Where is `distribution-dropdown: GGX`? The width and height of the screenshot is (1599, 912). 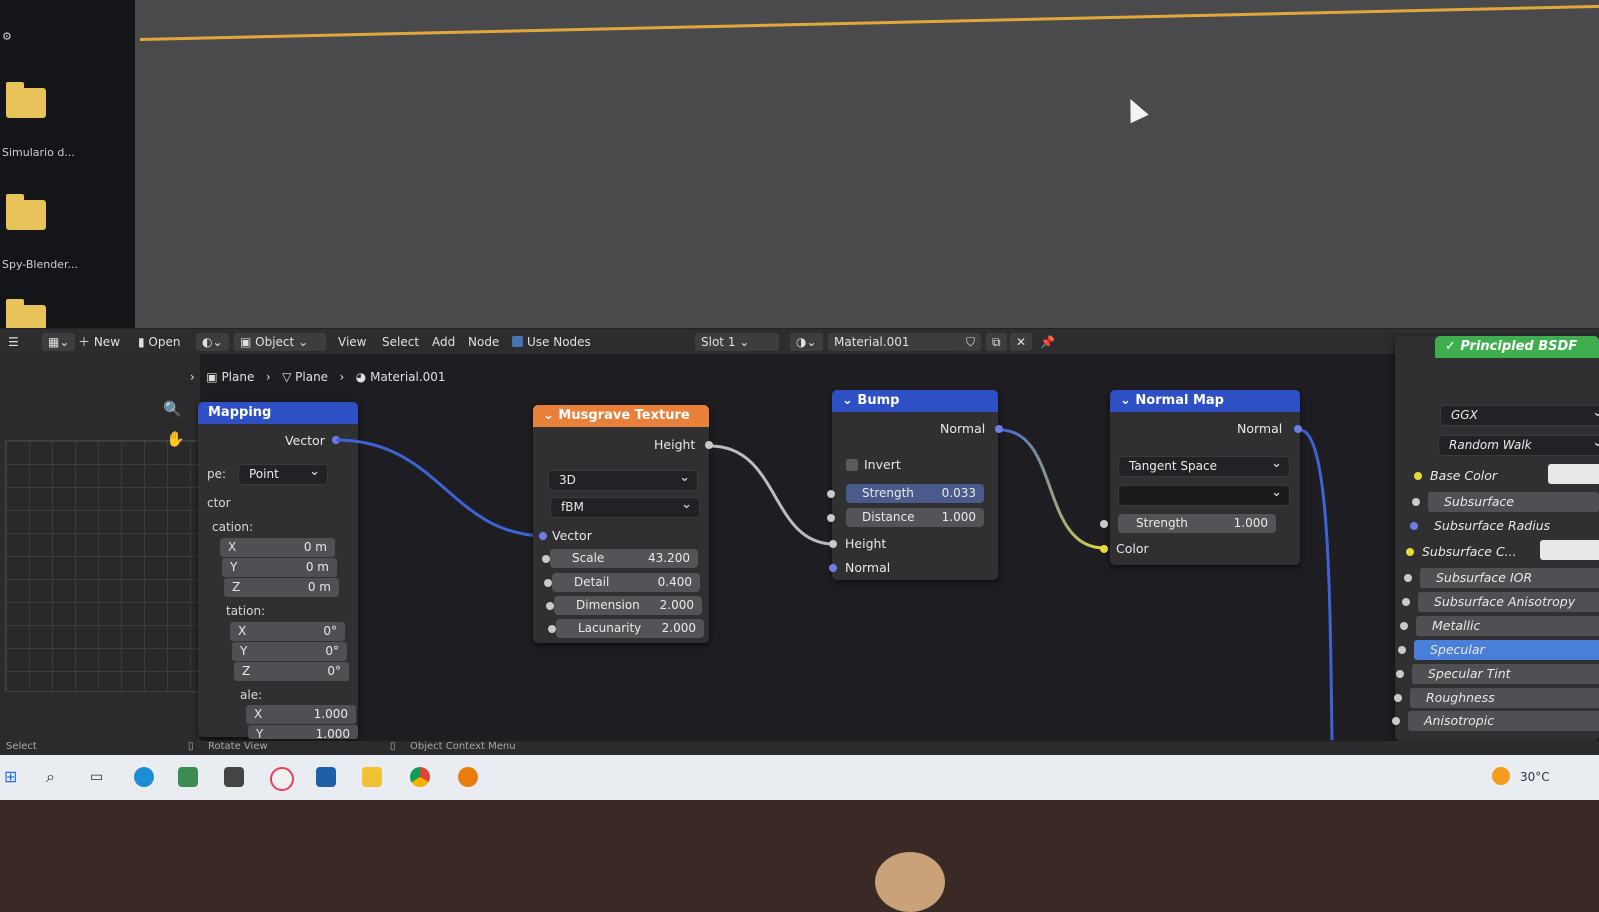
distribution-dropdown: GGX is located at coordinates (1519, 414).